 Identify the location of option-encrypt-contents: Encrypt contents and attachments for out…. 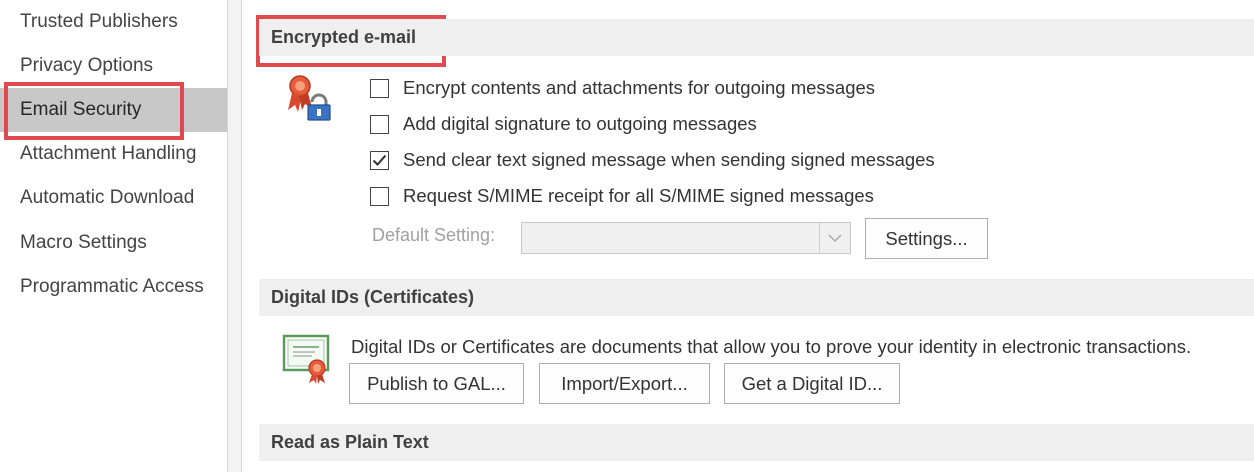
(622, 88).